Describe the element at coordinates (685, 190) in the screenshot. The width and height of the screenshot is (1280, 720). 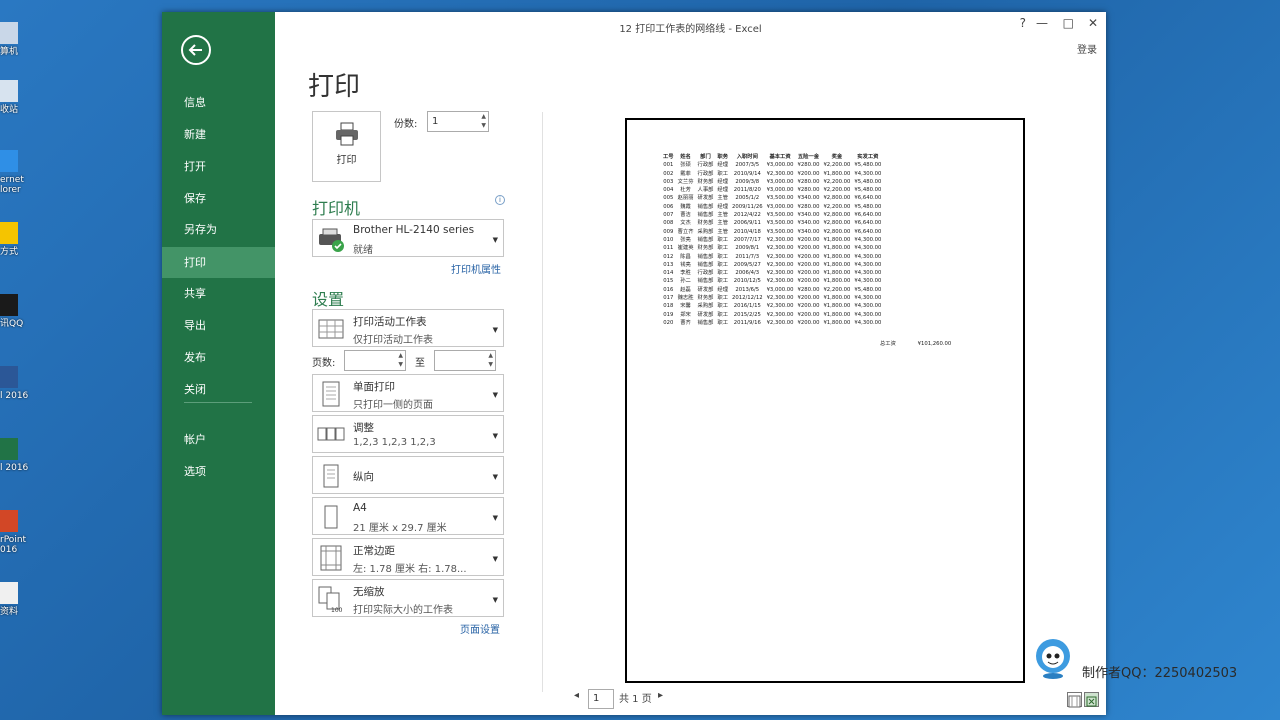
I see `table-cell: 杜芳` at that location.